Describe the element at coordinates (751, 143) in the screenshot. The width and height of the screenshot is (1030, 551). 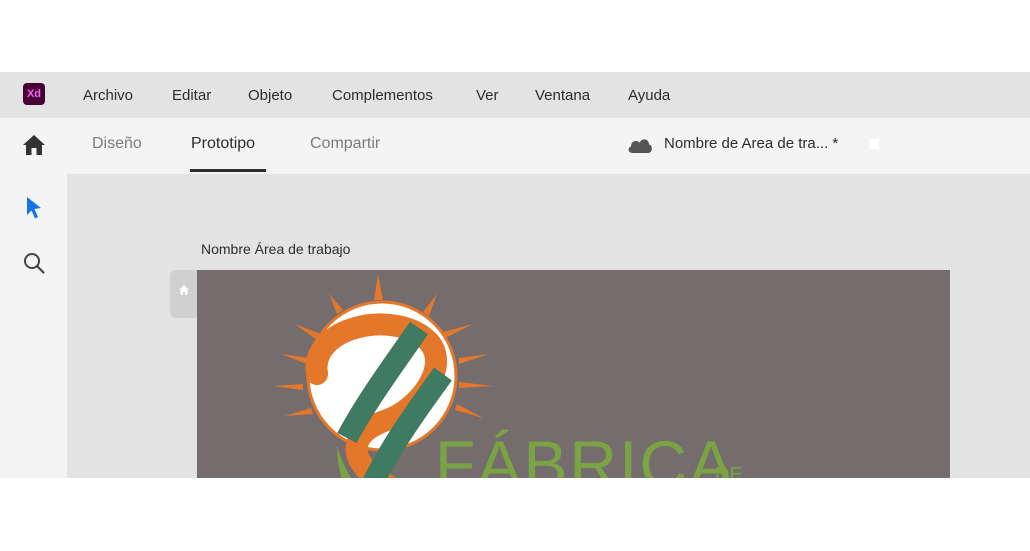
I see `document-name: Nombre de Area de tra... *` at that location.